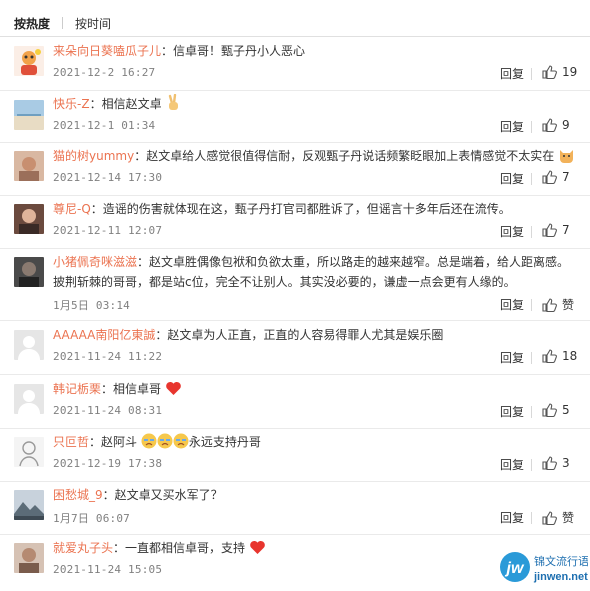 The image size is (590, 591). Describe the element at coordinates (29, 115) in the screenshot. I see `beach-avatar` at that location.